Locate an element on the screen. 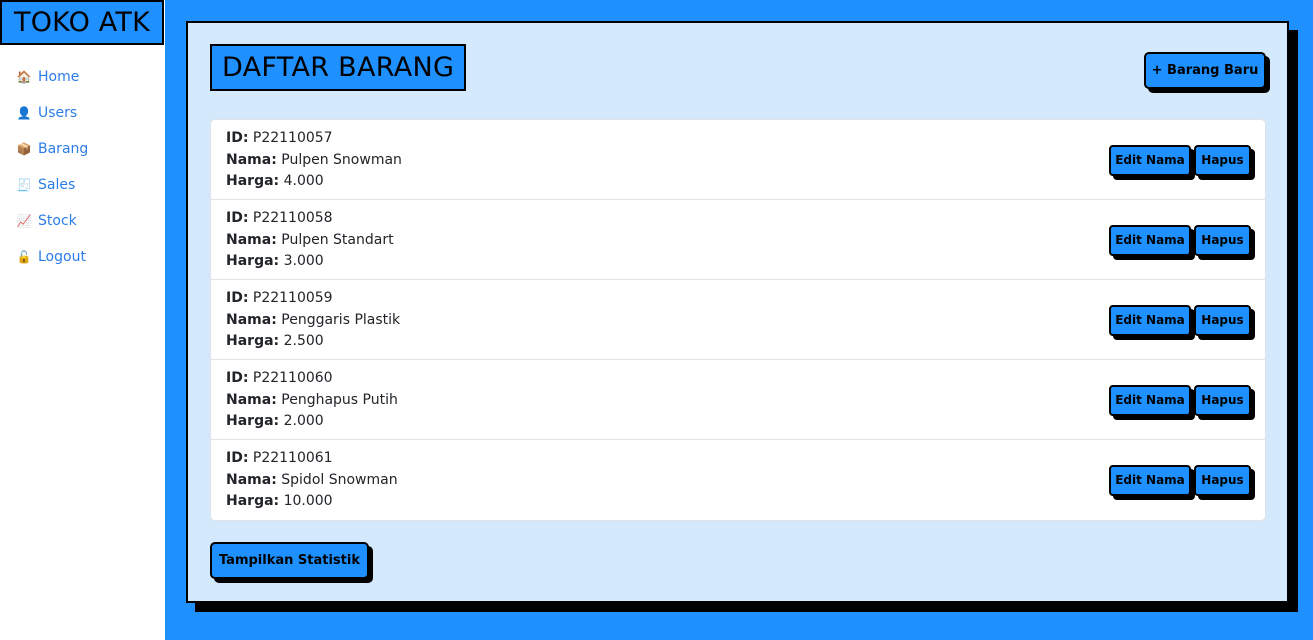 The height and width of the screenshot is (640, 1313). item-name-line: Nama: Penghapus Putih is located at coordinates (312, 401).